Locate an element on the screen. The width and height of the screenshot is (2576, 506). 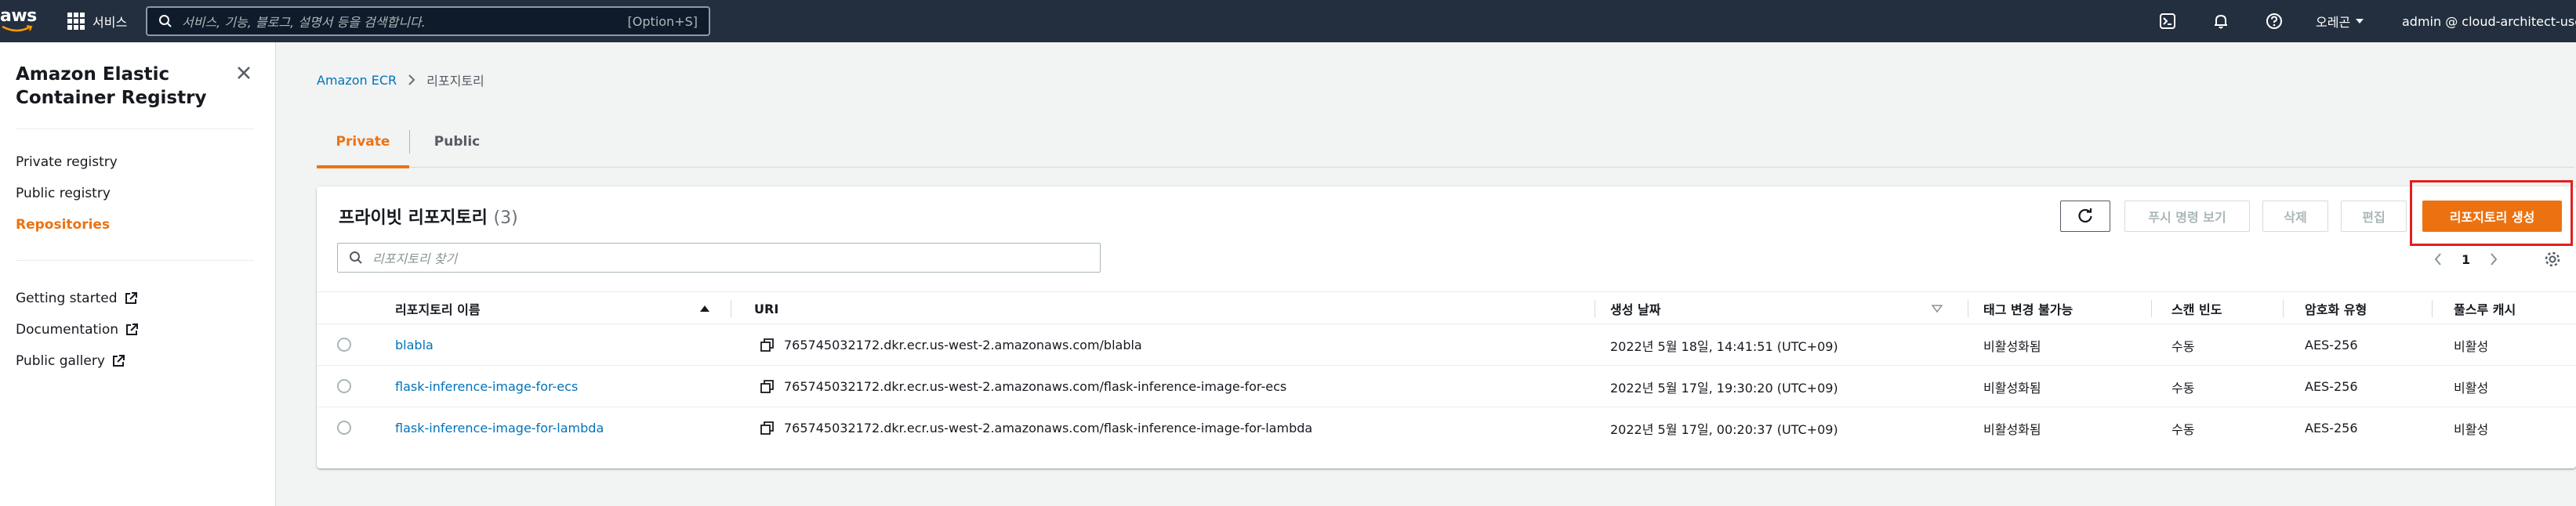
pagination: 1 is located at coordinates (2465, 259).